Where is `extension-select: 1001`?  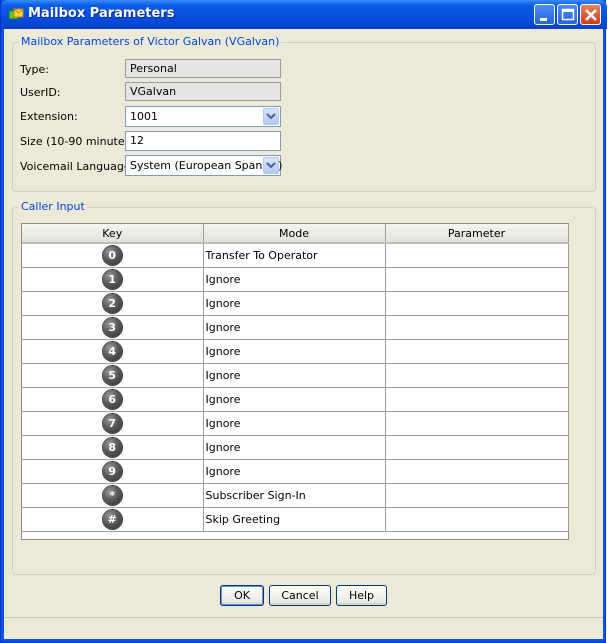
extension-select: 1001 is located at coordinates (203, 116).